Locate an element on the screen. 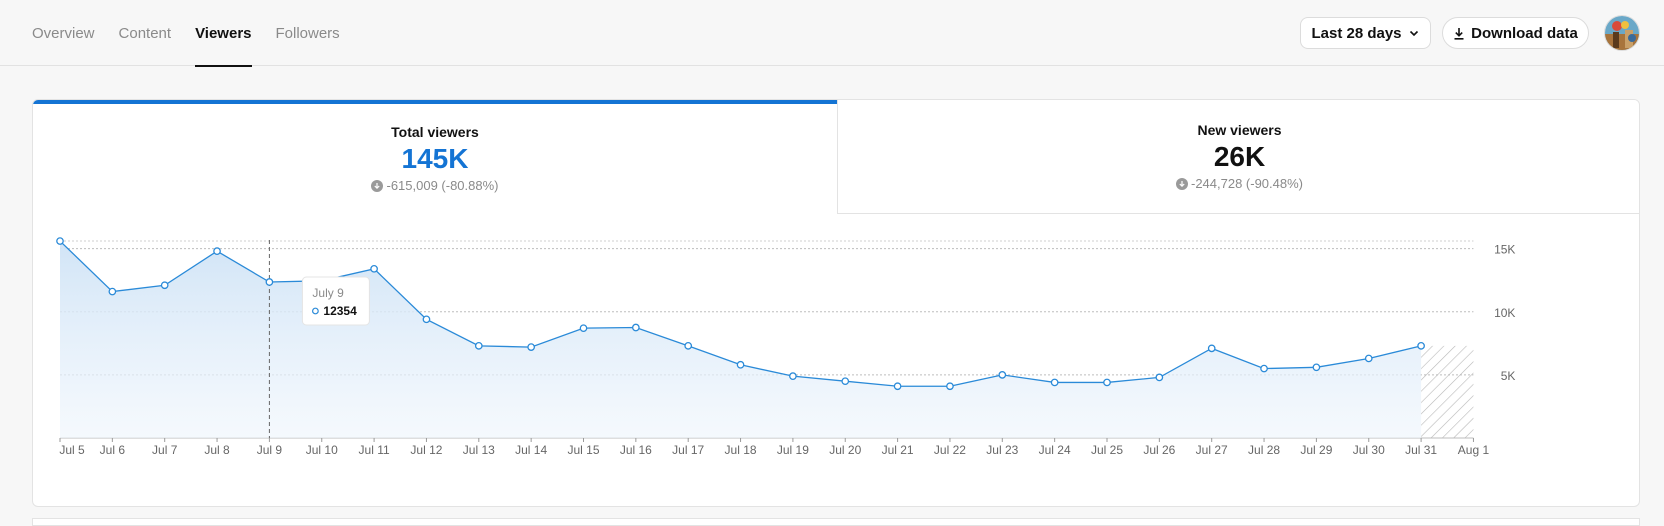 The width and height of the screenshot is (1664, 526). x-tick-label: Jul 11 is located at coordinates (374, 450).